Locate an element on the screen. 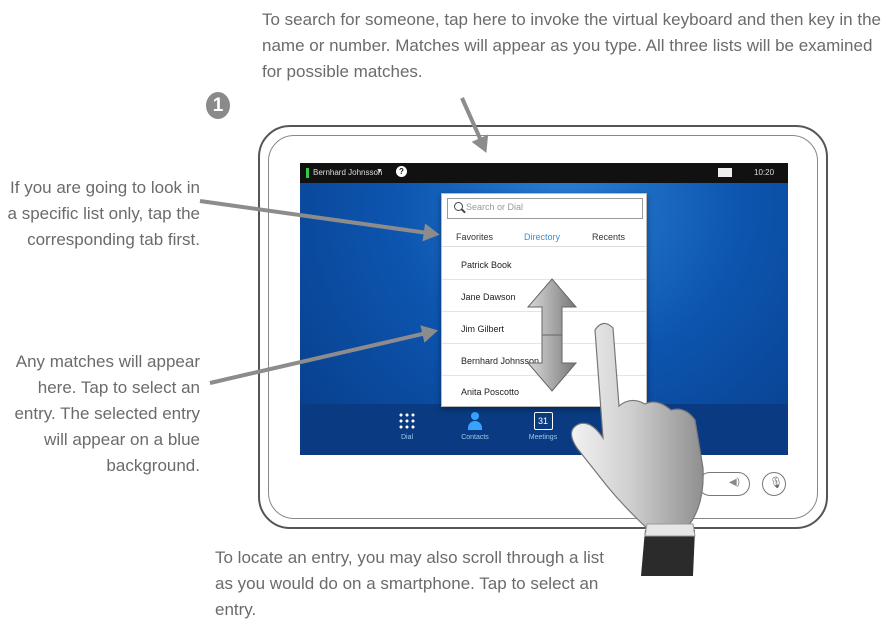 This screenshot has width=896, height=629. presence-indicator is located at coordinates (307, 173).